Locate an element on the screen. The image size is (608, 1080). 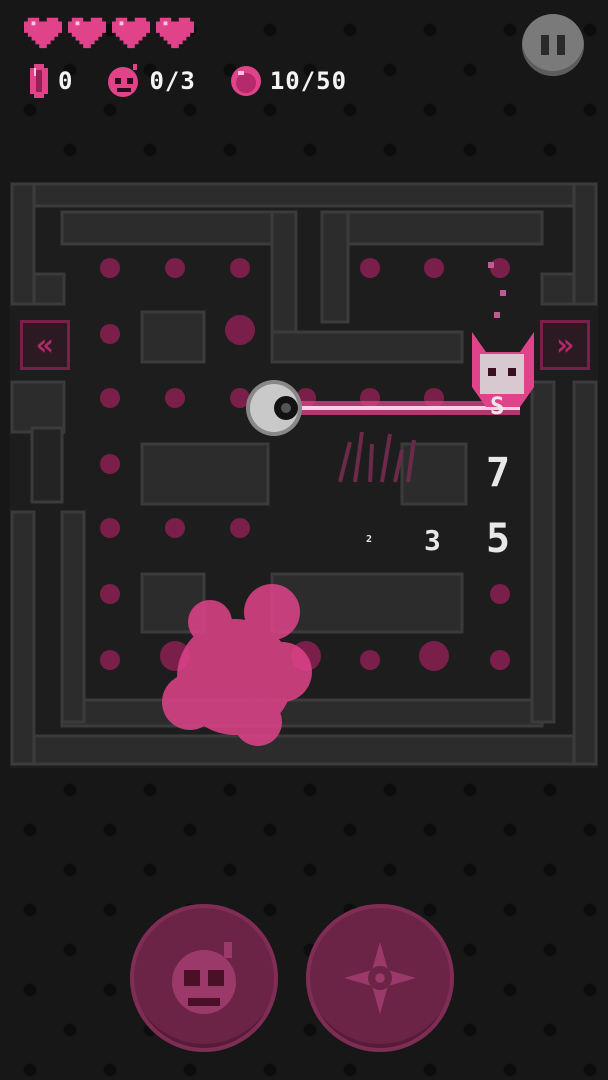
nav-right-button: » is located at coordinates (565, 345).